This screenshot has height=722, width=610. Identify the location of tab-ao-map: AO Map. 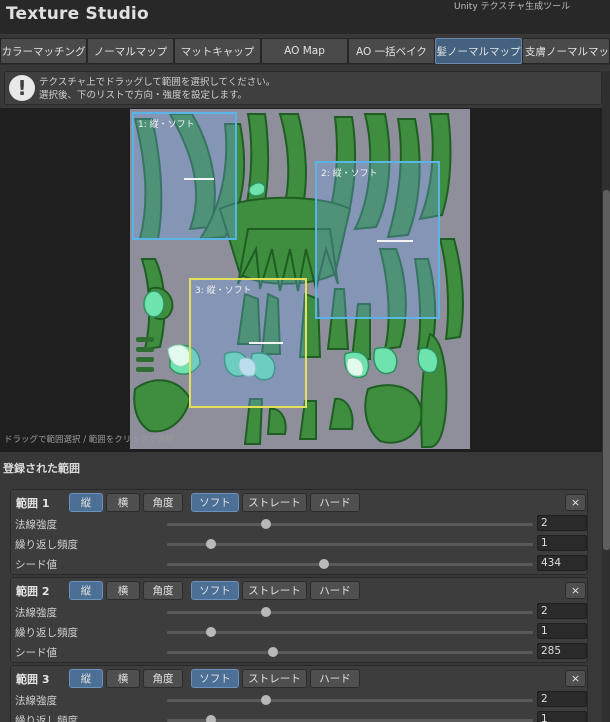
(304, 51).